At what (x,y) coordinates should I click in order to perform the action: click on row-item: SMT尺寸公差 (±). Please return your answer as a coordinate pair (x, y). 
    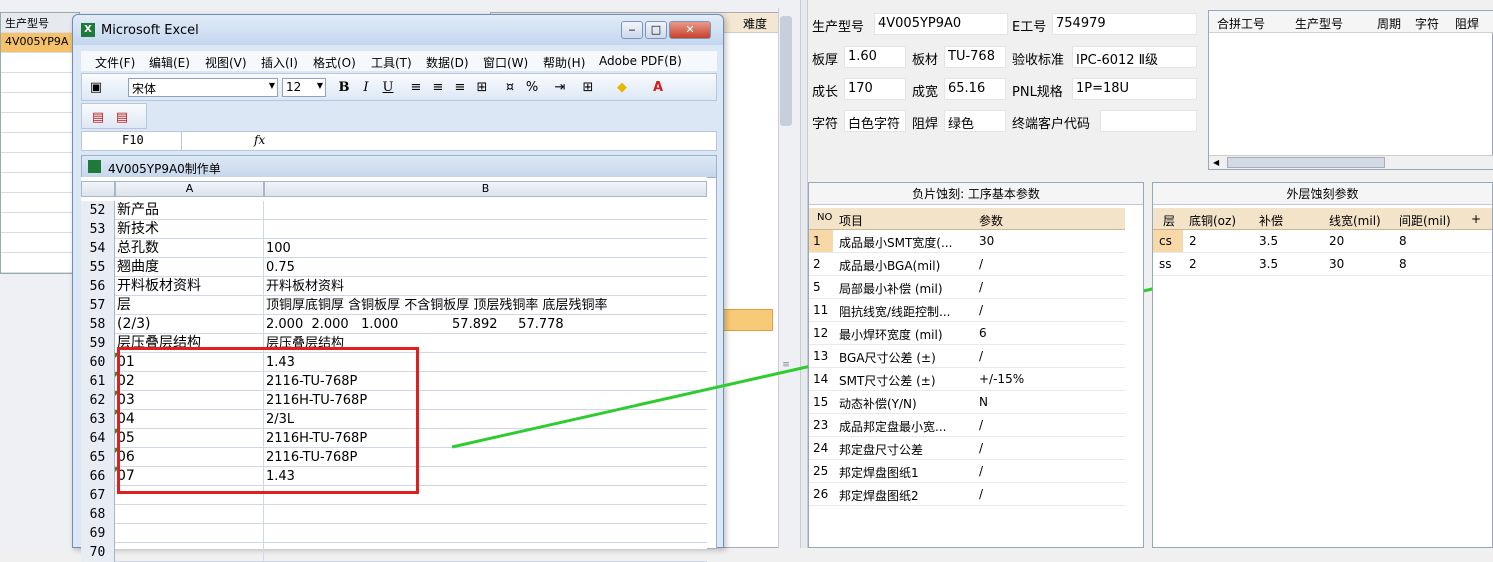
    Looking at the image, I should click on (887, 381).